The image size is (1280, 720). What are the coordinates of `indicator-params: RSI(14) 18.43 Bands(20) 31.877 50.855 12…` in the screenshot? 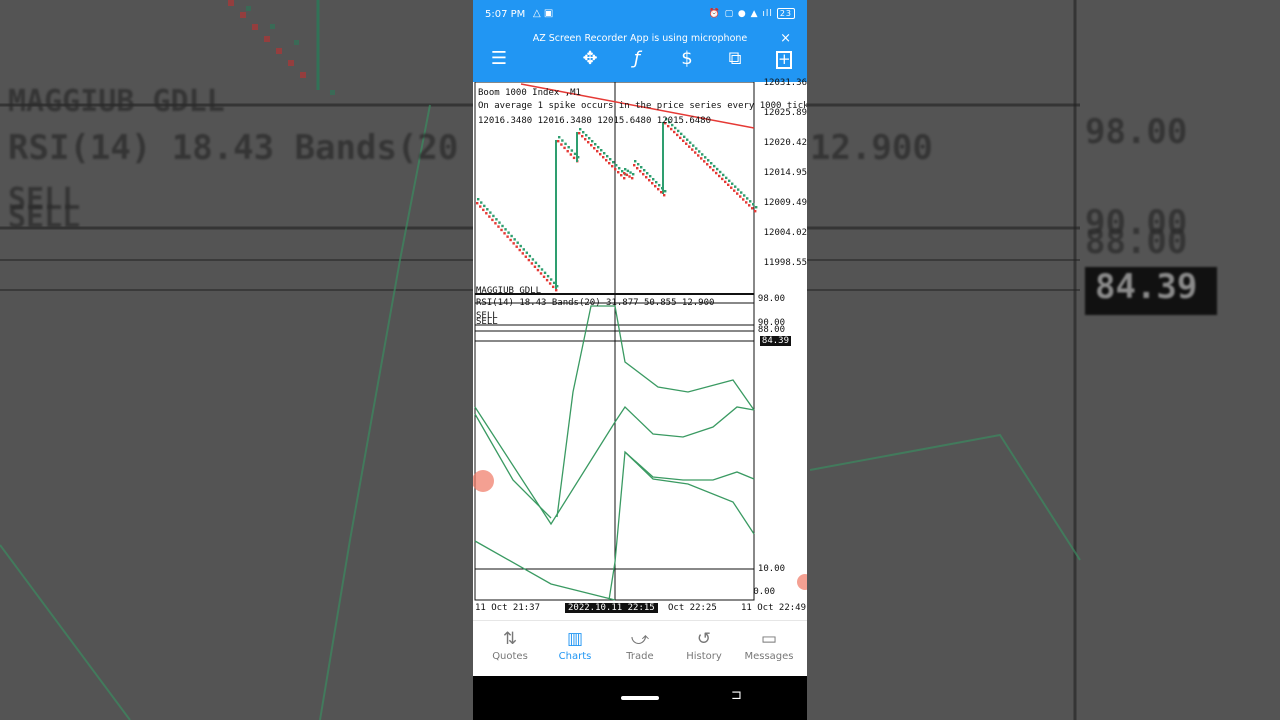 It's located at (595, 303).